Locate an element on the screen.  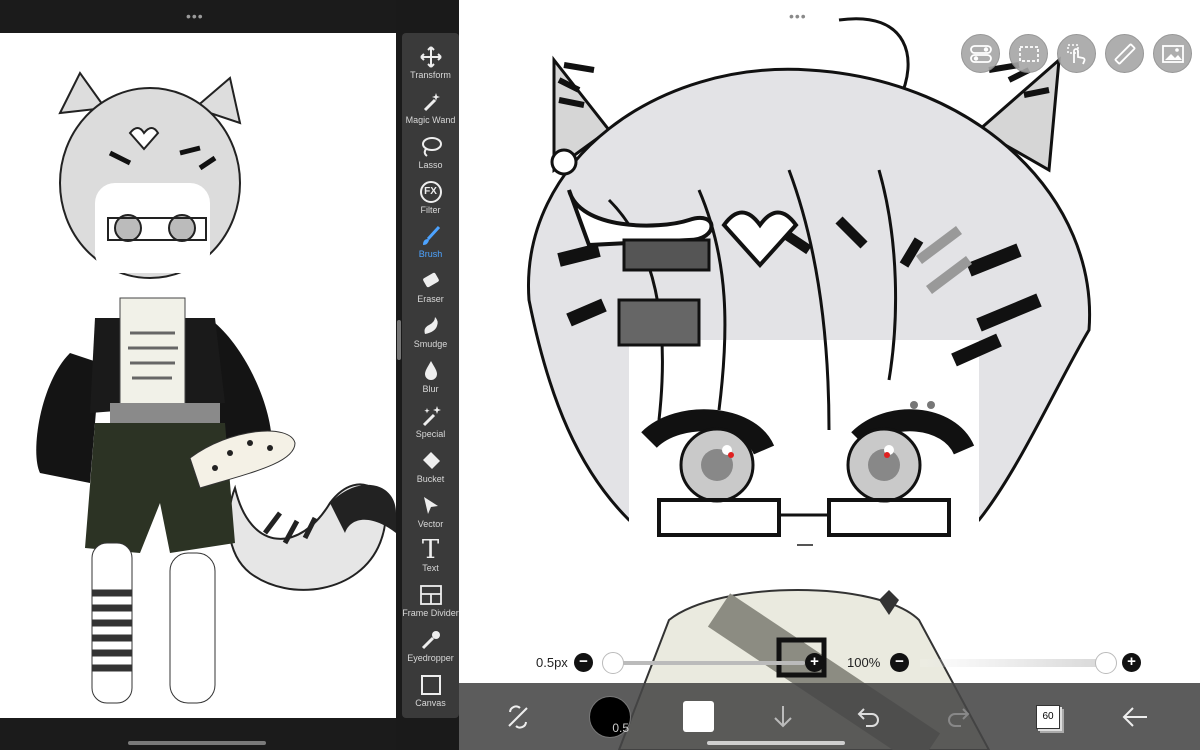
current-color-swatch is located at coordinates (698, 716).